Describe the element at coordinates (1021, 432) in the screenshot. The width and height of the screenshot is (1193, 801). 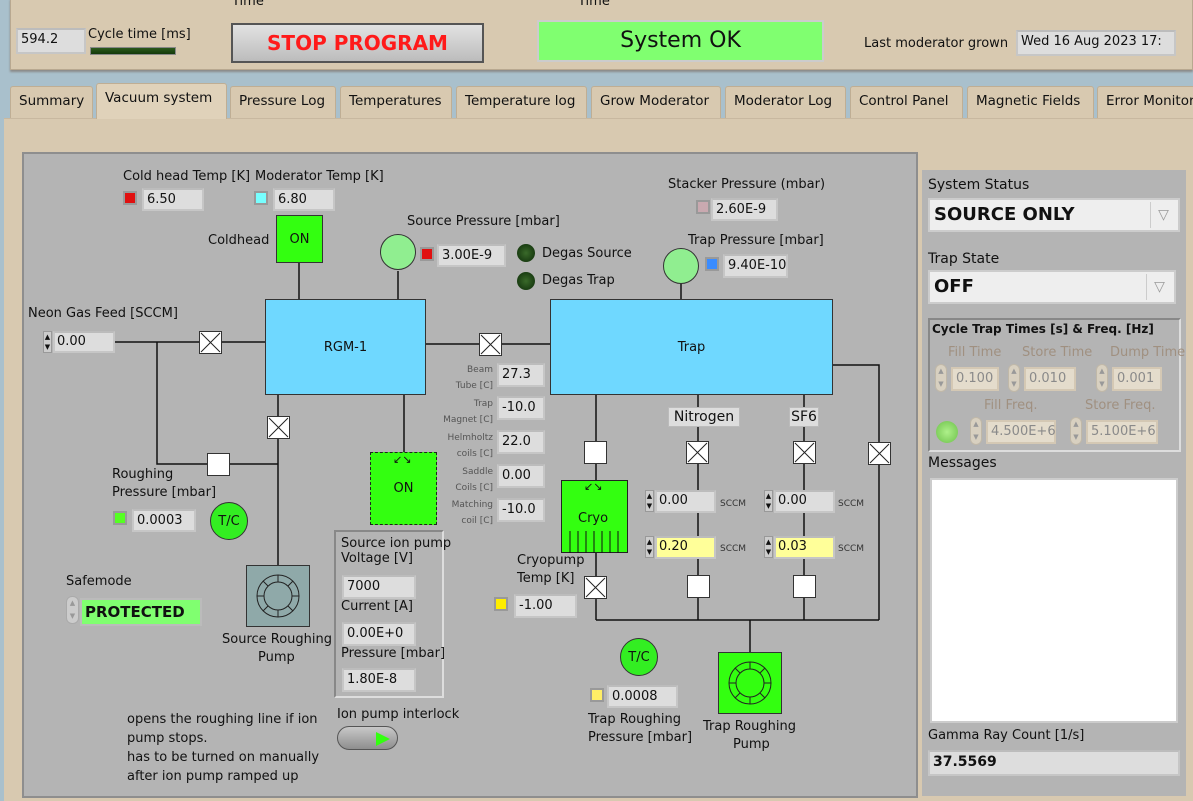
I see `fill-freq-input: 4.500E+6` at that location.